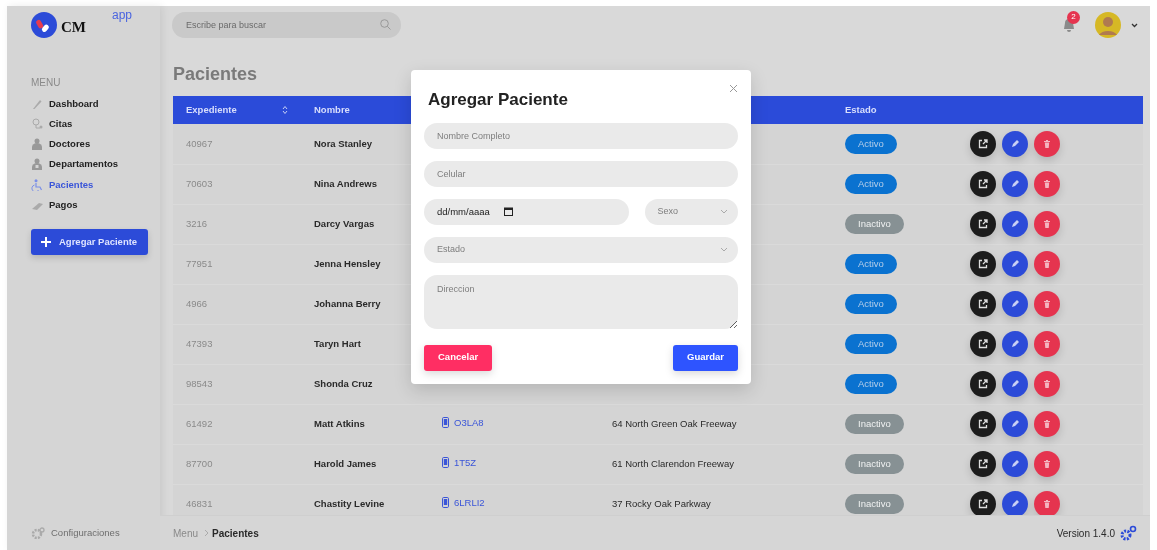  Describe the element at coordinates (344, 223) in the screenshot. I see `table-cell: Darcy Vargas` at that location.